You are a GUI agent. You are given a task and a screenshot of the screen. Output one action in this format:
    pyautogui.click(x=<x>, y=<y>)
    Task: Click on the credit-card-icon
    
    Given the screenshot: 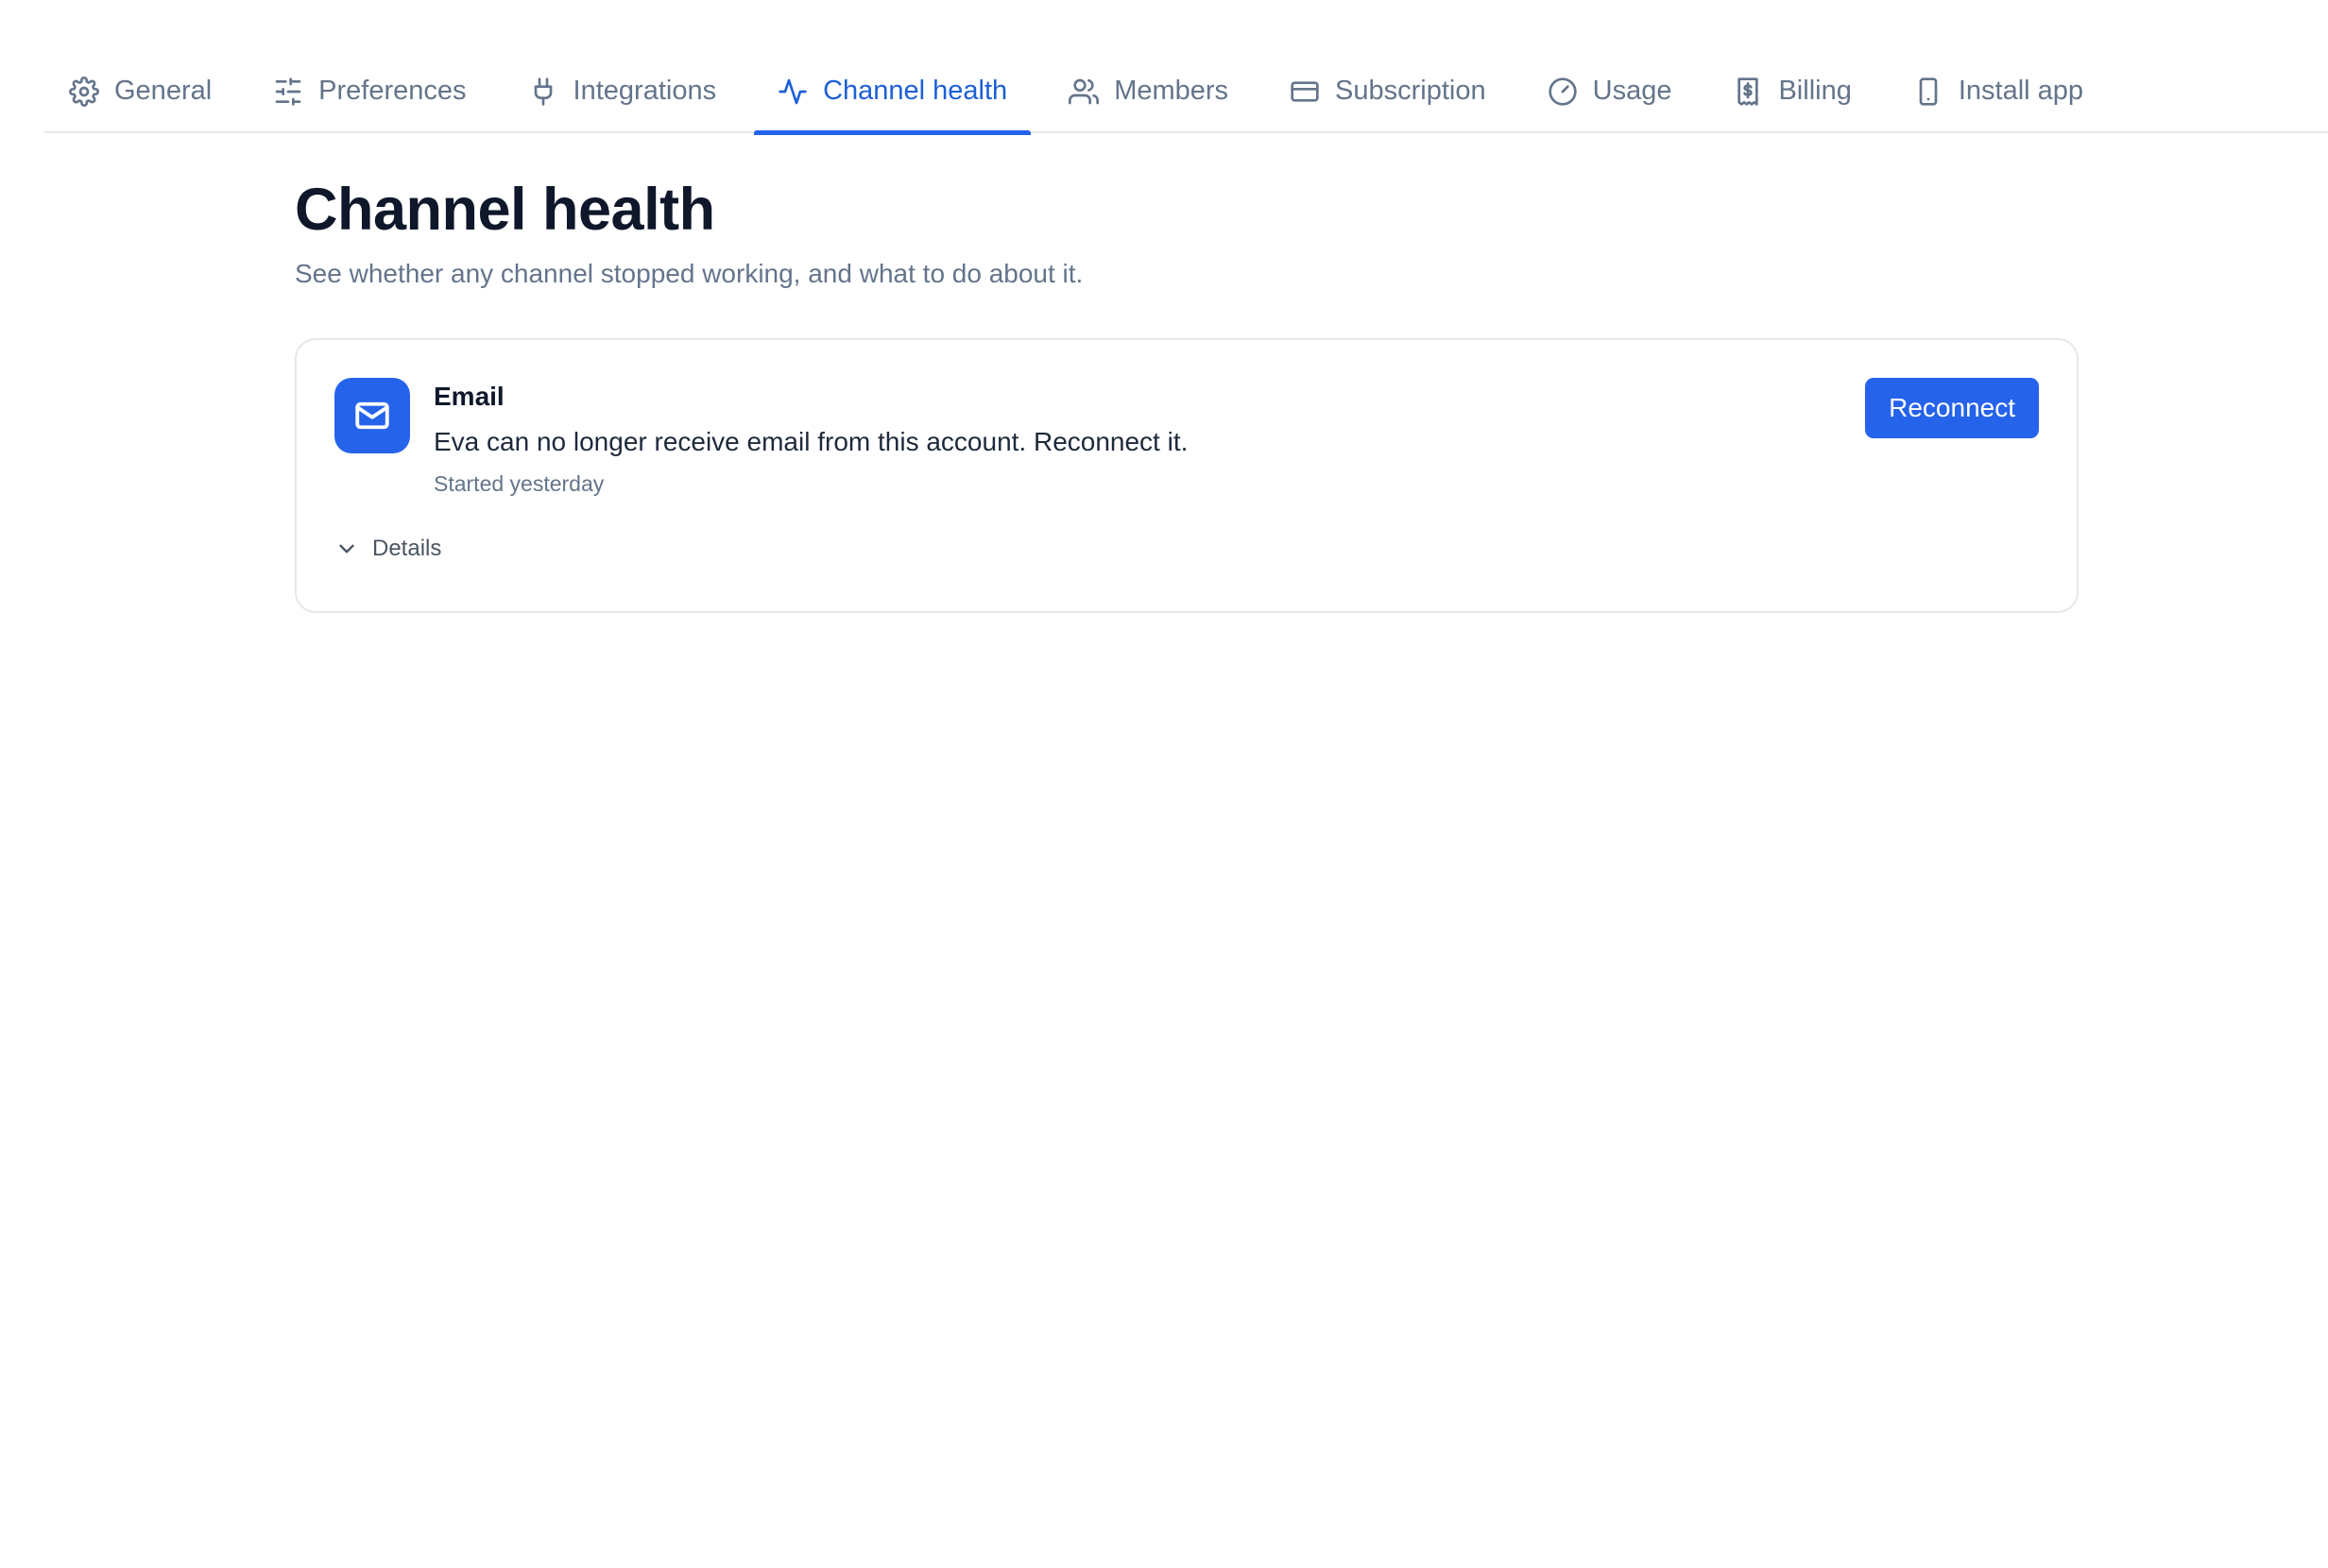 What is the action you would take?
    pyautogui.click(x=1305, y=92)
    